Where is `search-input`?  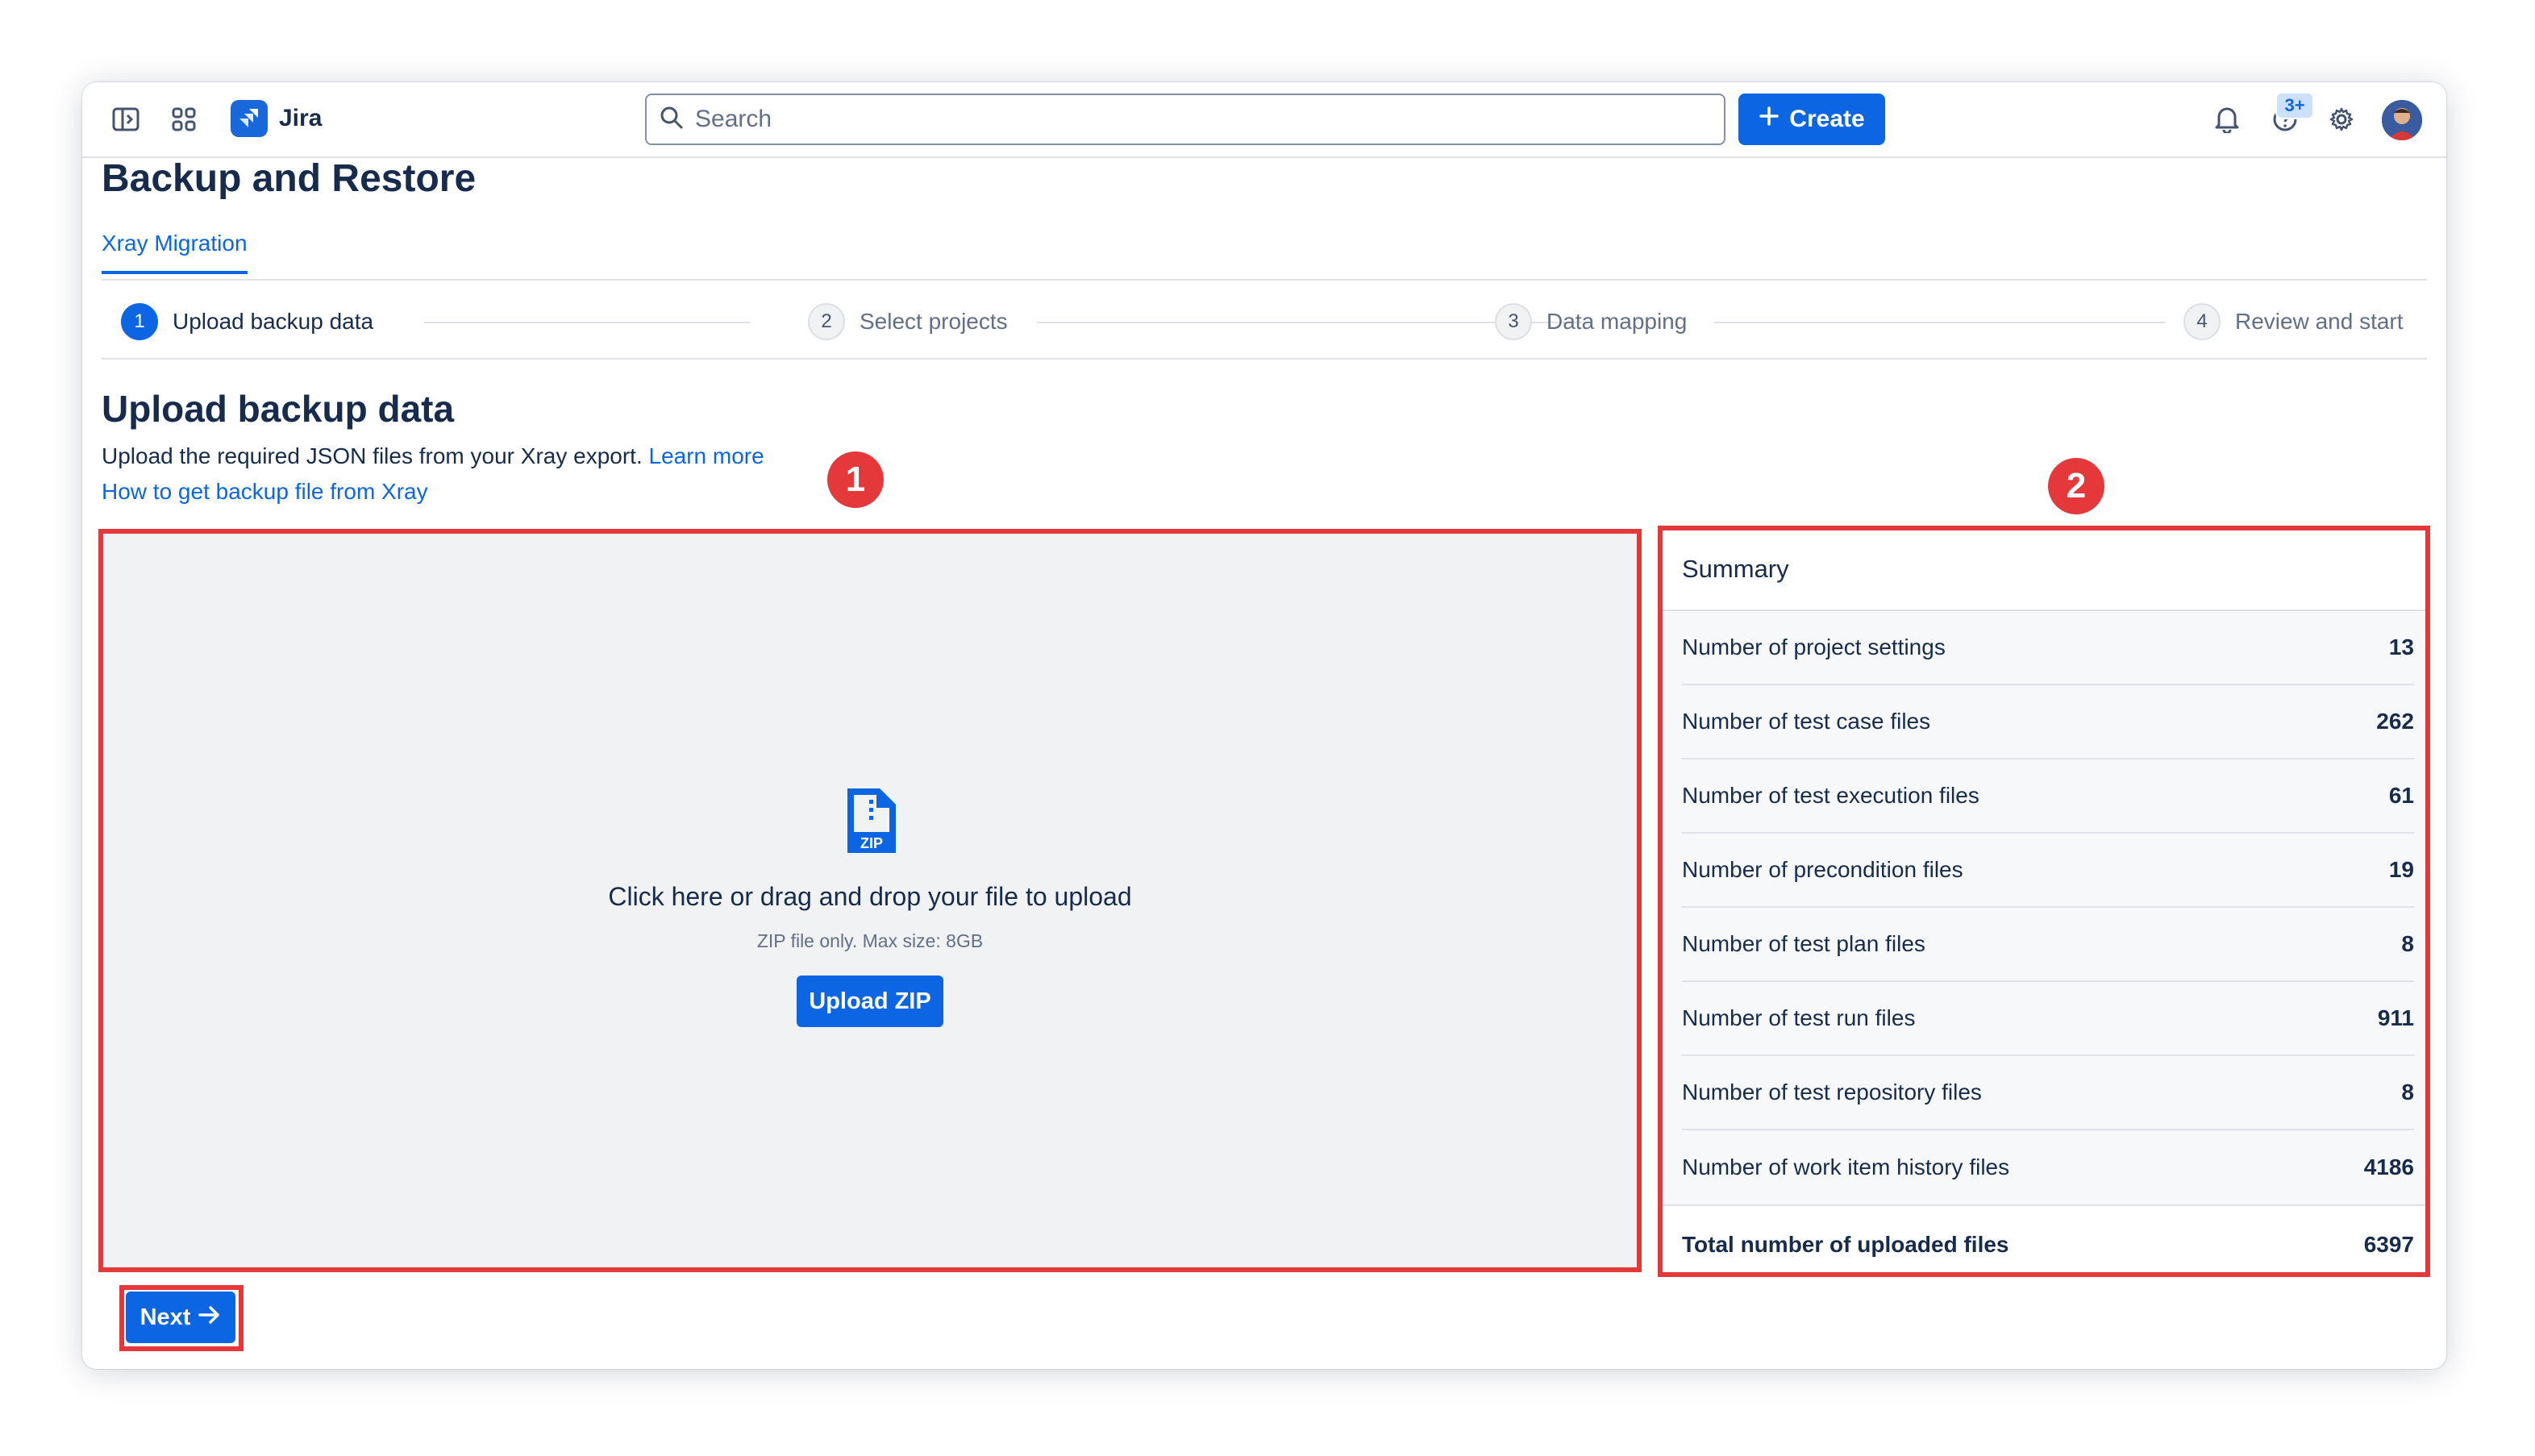
search-input is located at coordinates (1178, 119).